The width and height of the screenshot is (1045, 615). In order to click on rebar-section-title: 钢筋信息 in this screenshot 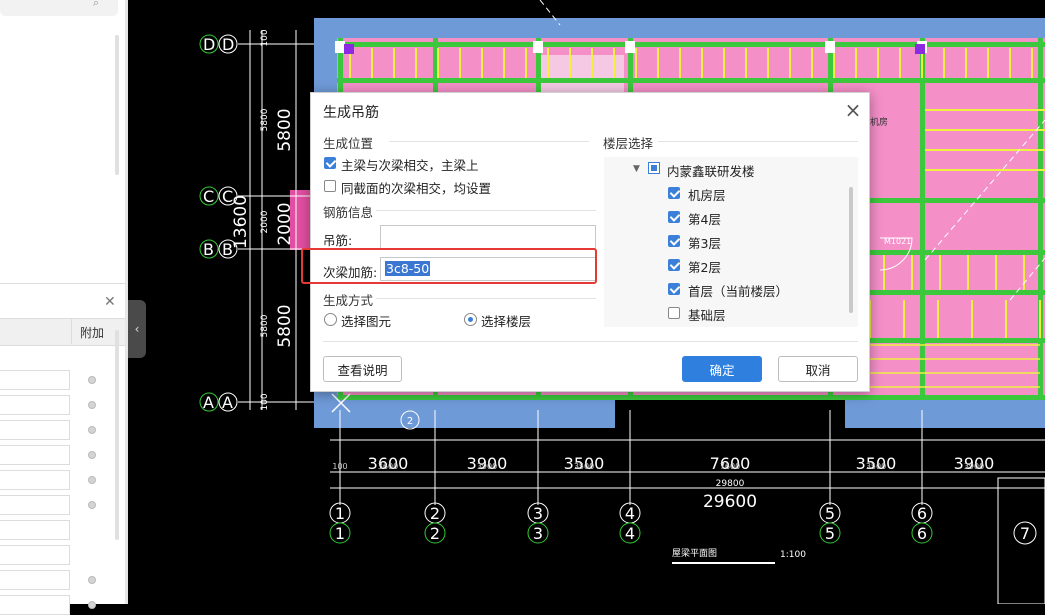, I will do `click(348, 212)`.